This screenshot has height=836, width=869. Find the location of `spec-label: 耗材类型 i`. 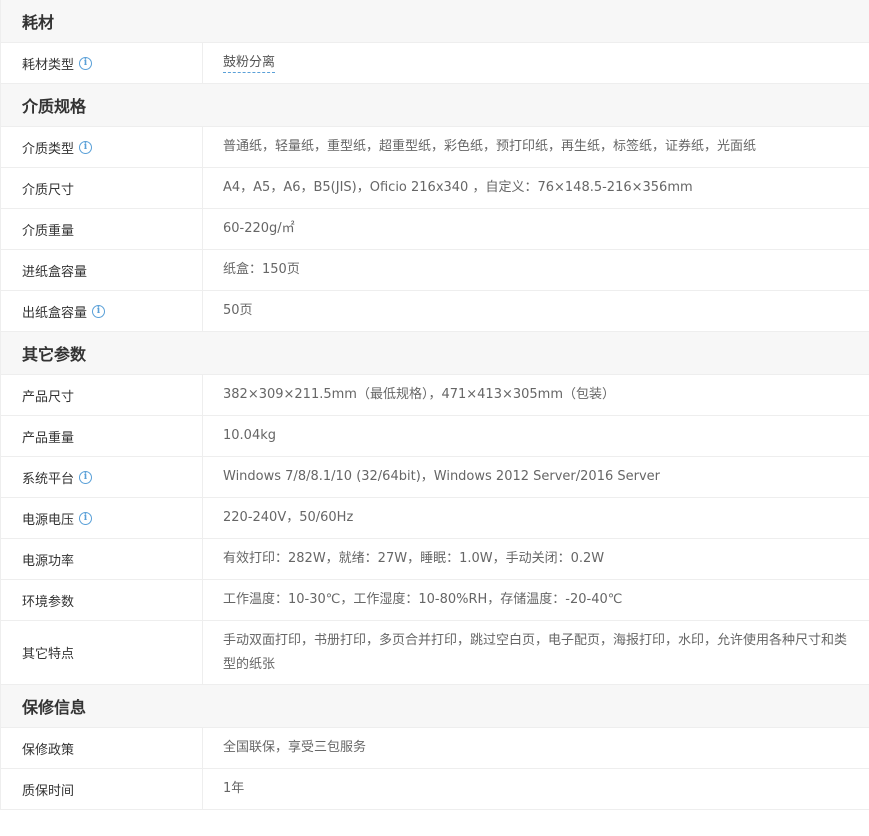

spec-label: 耗材类型 i is located at coordinates (102, 63).